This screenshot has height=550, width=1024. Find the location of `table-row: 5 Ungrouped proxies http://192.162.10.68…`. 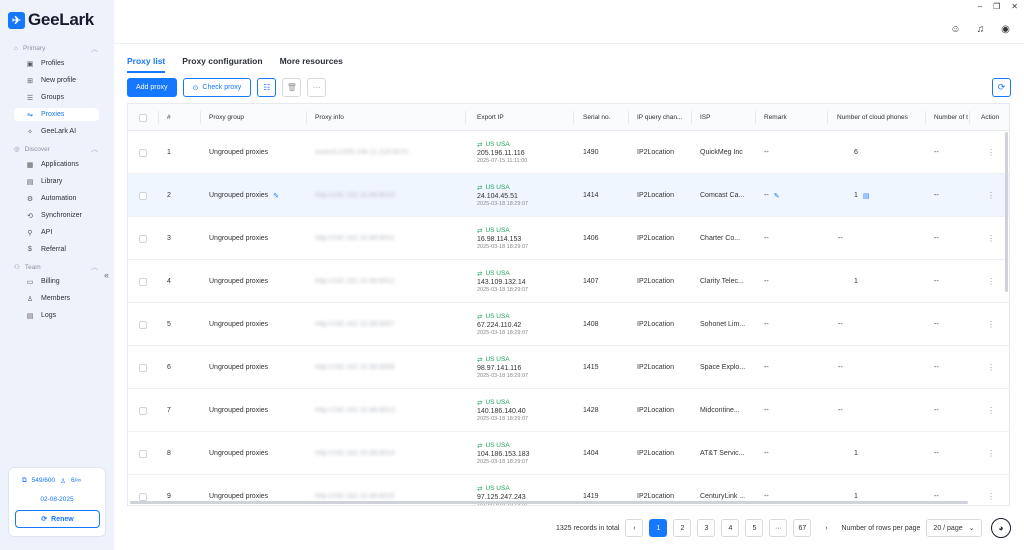

table-row: 5 Ungrouped proxies http://192.162.10.68… is located at coordinates (568, 324).